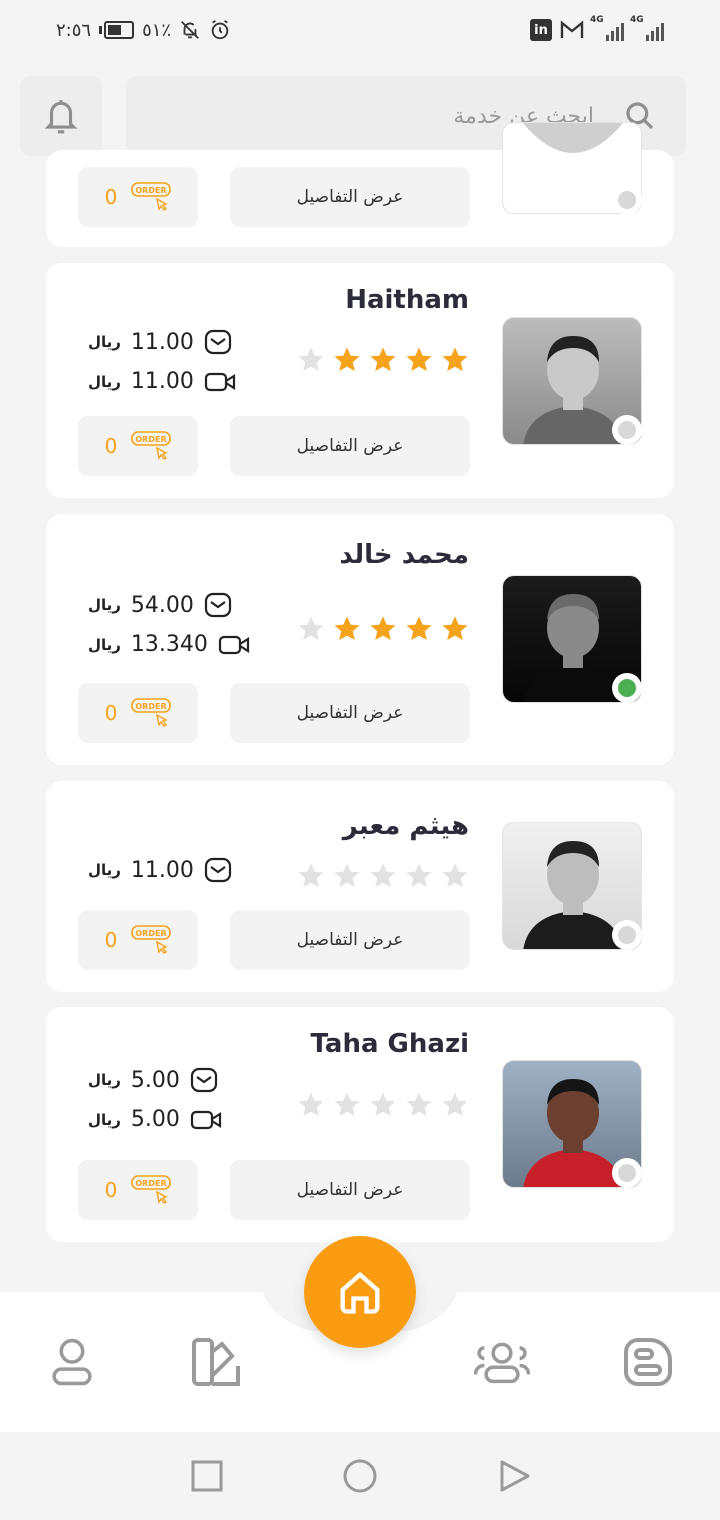  Describe the element at coordinates (360, 1292) in the screenshot. I see `home-button` at that location.